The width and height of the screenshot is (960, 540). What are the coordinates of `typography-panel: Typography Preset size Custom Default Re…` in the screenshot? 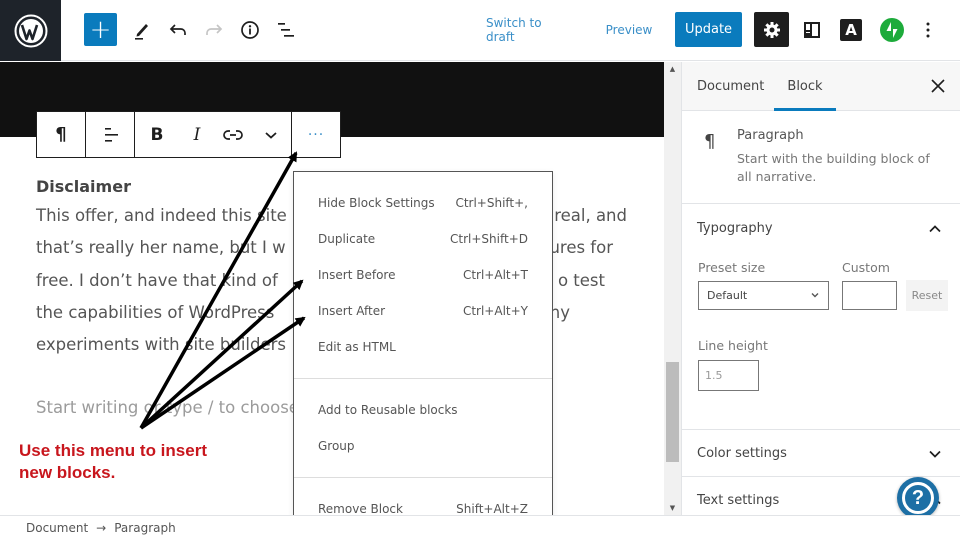 It's located at (821, 317).